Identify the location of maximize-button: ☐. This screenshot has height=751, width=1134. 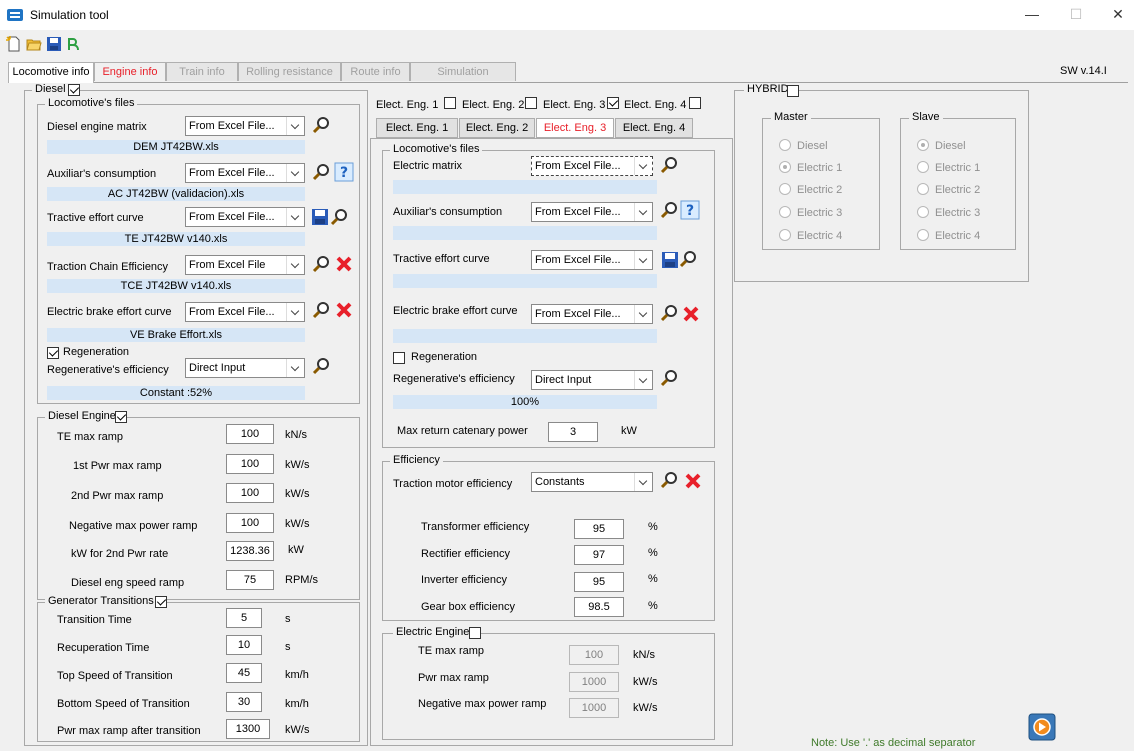
(1076, 14).